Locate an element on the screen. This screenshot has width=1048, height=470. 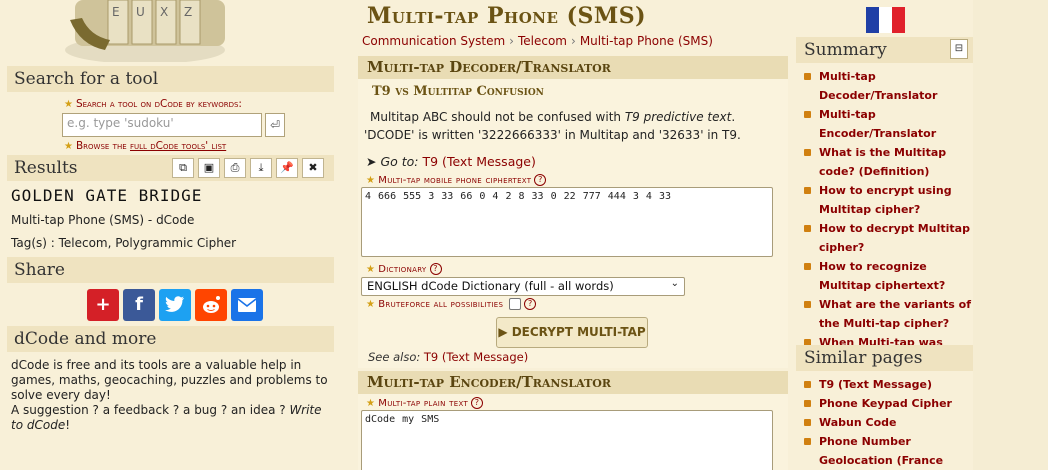
summary-title: Summary is located at coordinates (885, 50).